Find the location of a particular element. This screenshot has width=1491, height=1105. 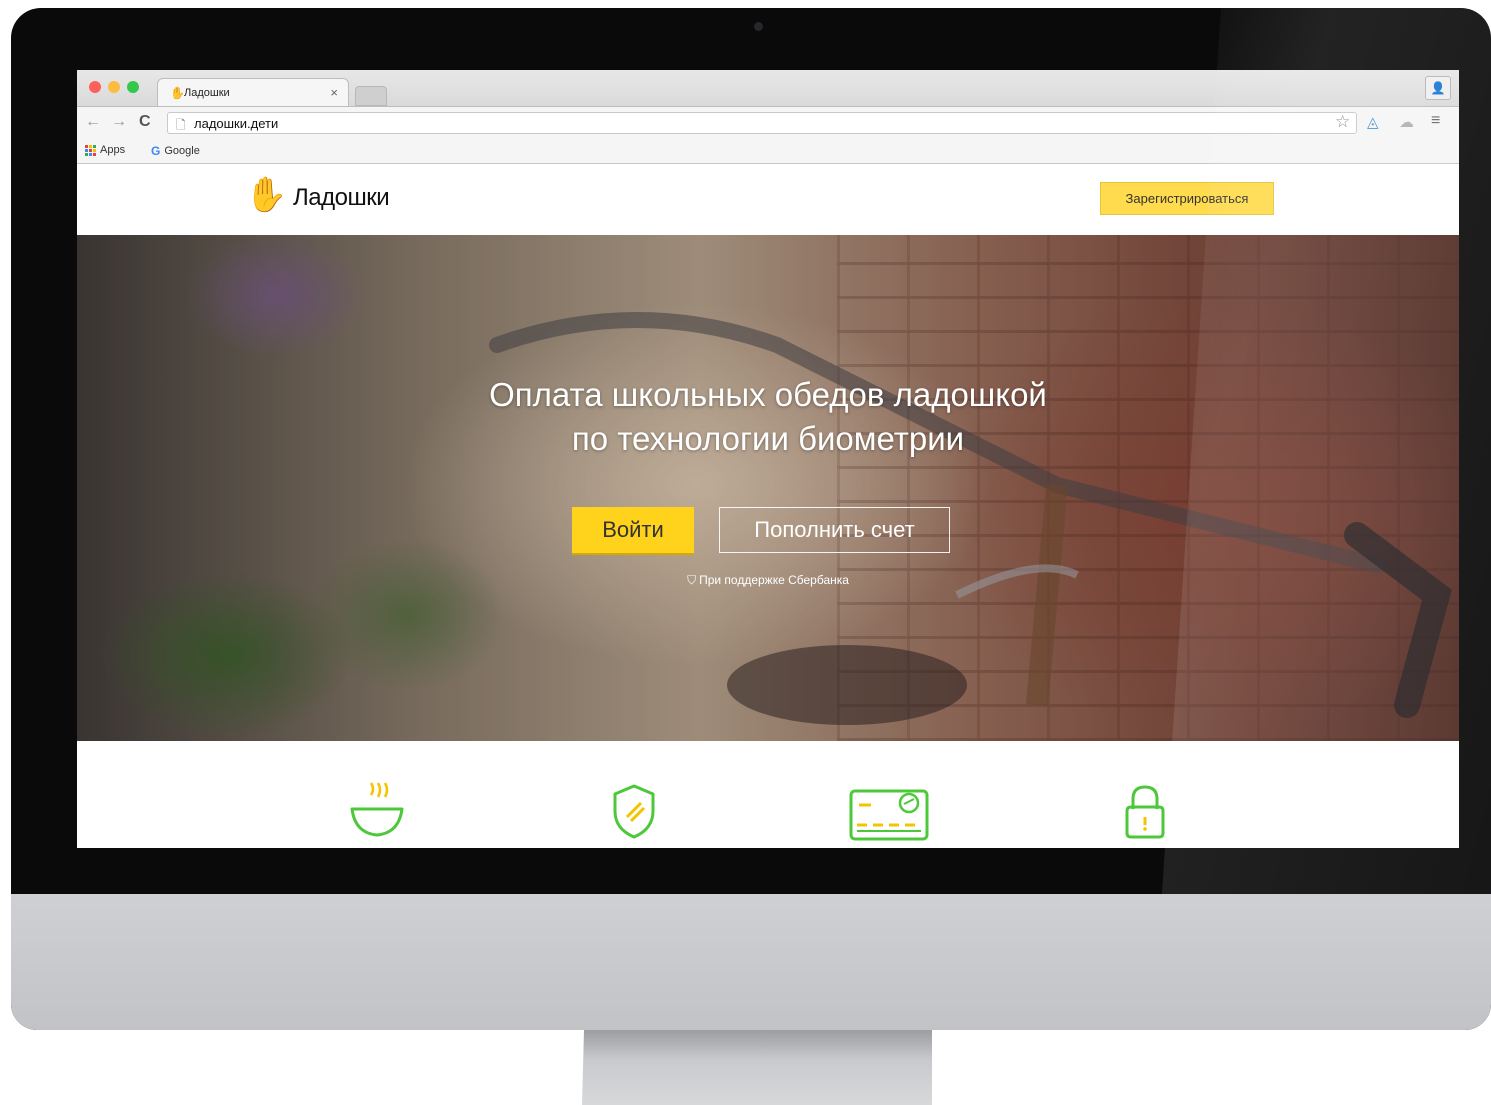

window-controls is located at coordinates (114, 87).